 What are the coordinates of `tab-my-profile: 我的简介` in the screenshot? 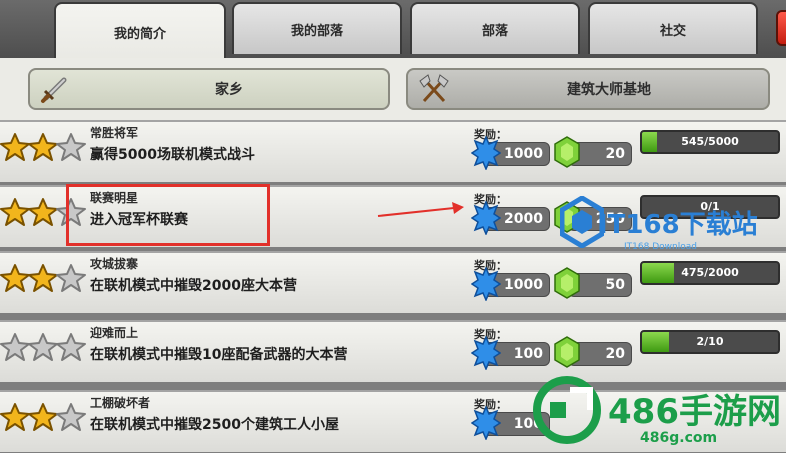 It's located at (140, 31).